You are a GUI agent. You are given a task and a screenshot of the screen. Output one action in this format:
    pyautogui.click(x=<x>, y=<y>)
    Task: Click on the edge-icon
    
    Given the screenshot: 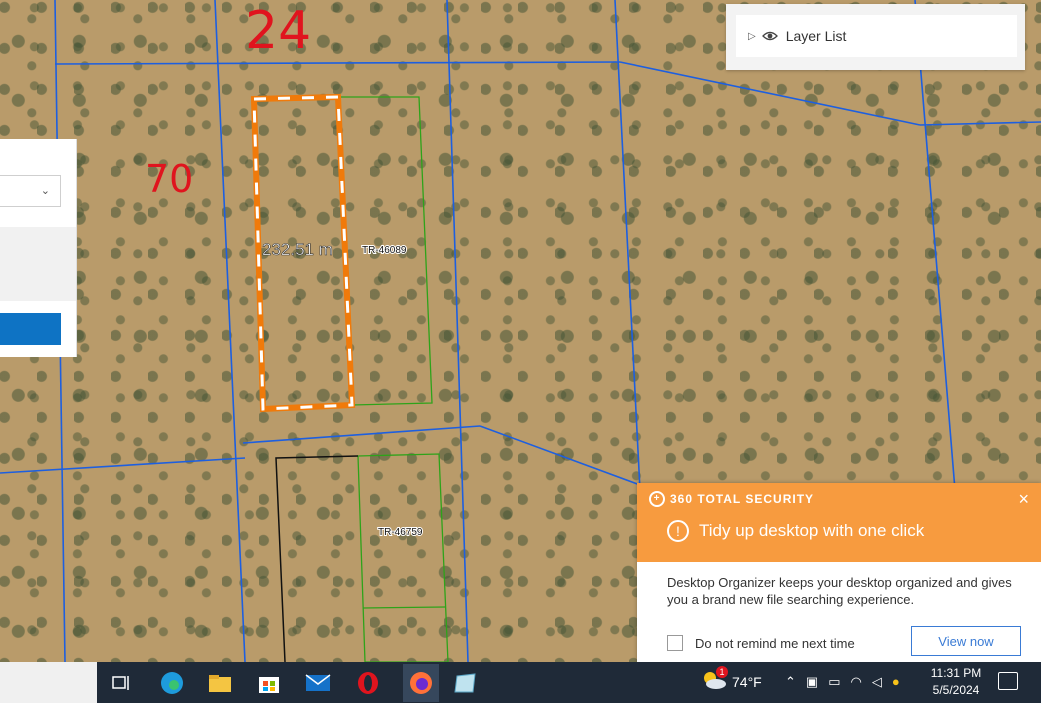 What is the action you would take?
    pyautogui.click(x=172, y=683)
    